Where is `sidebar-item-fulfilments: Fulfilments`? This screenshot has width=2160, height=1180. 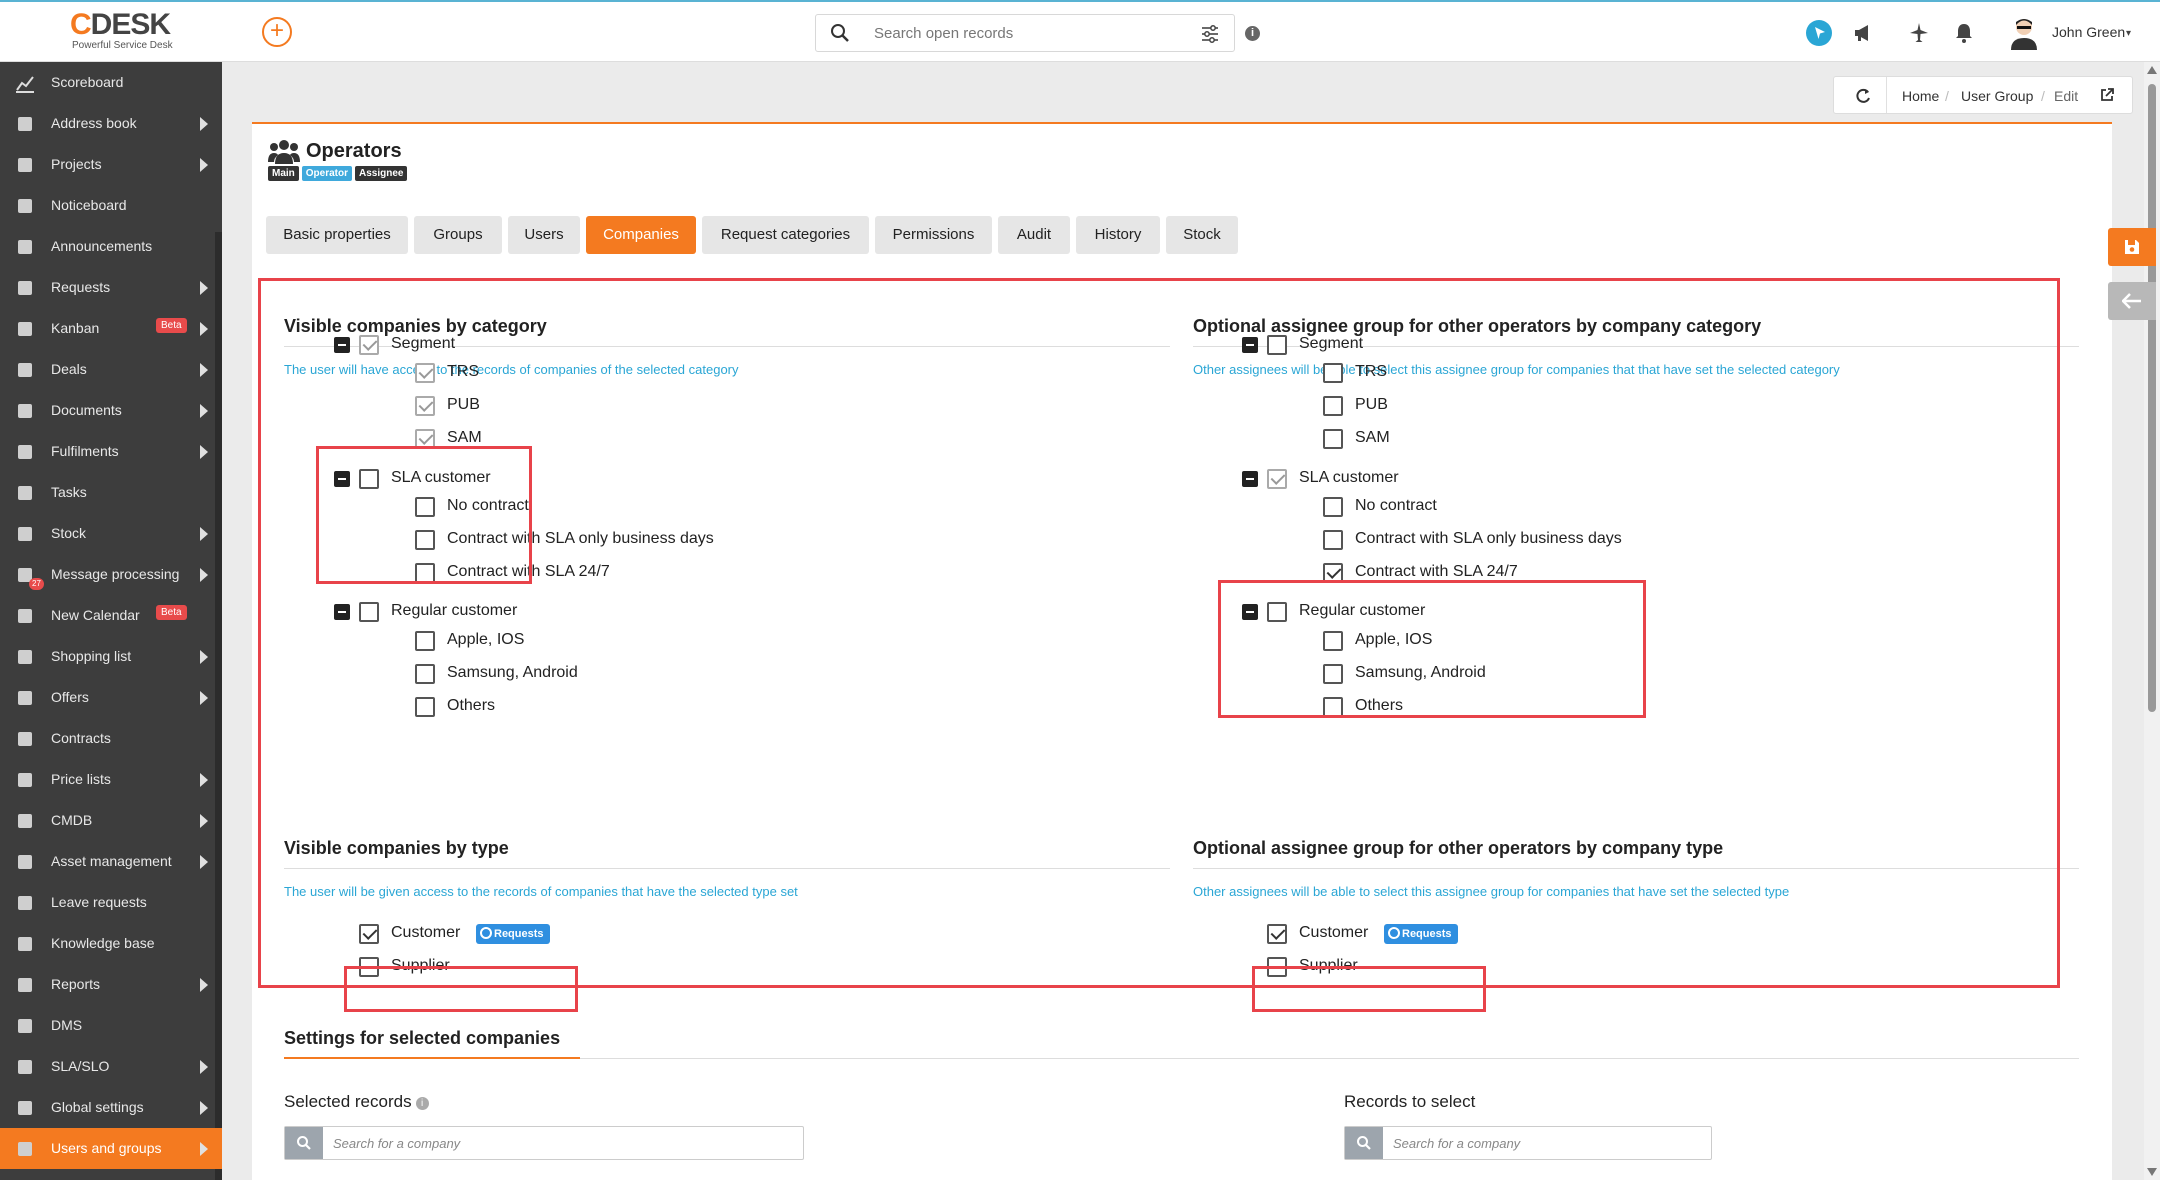
sidebar-item-fulfilments: Fulfilments is located at coordinates (111, 451).